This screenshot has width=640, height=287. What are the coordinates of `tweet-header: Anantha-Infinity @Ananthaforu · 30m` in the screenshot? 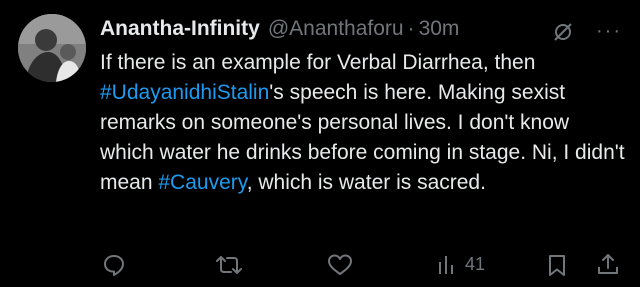 It's located at (364, 29).